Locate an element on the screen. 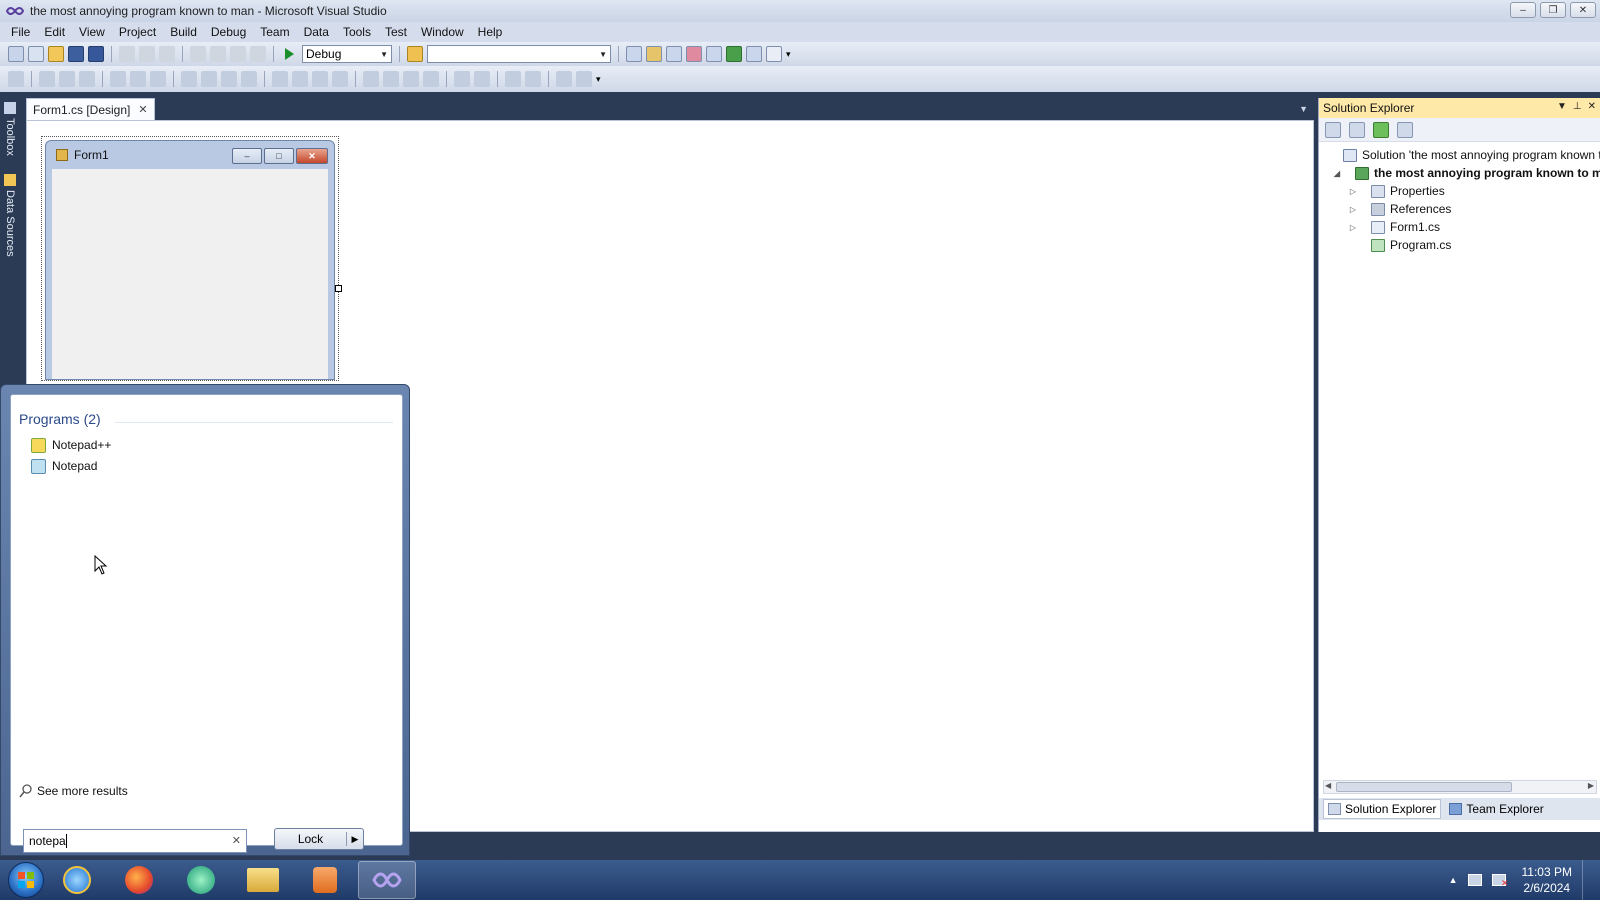 The height and width of the screenshot is (900, 1600). form-close-button: ✕ is located at coordinates (312, 156).